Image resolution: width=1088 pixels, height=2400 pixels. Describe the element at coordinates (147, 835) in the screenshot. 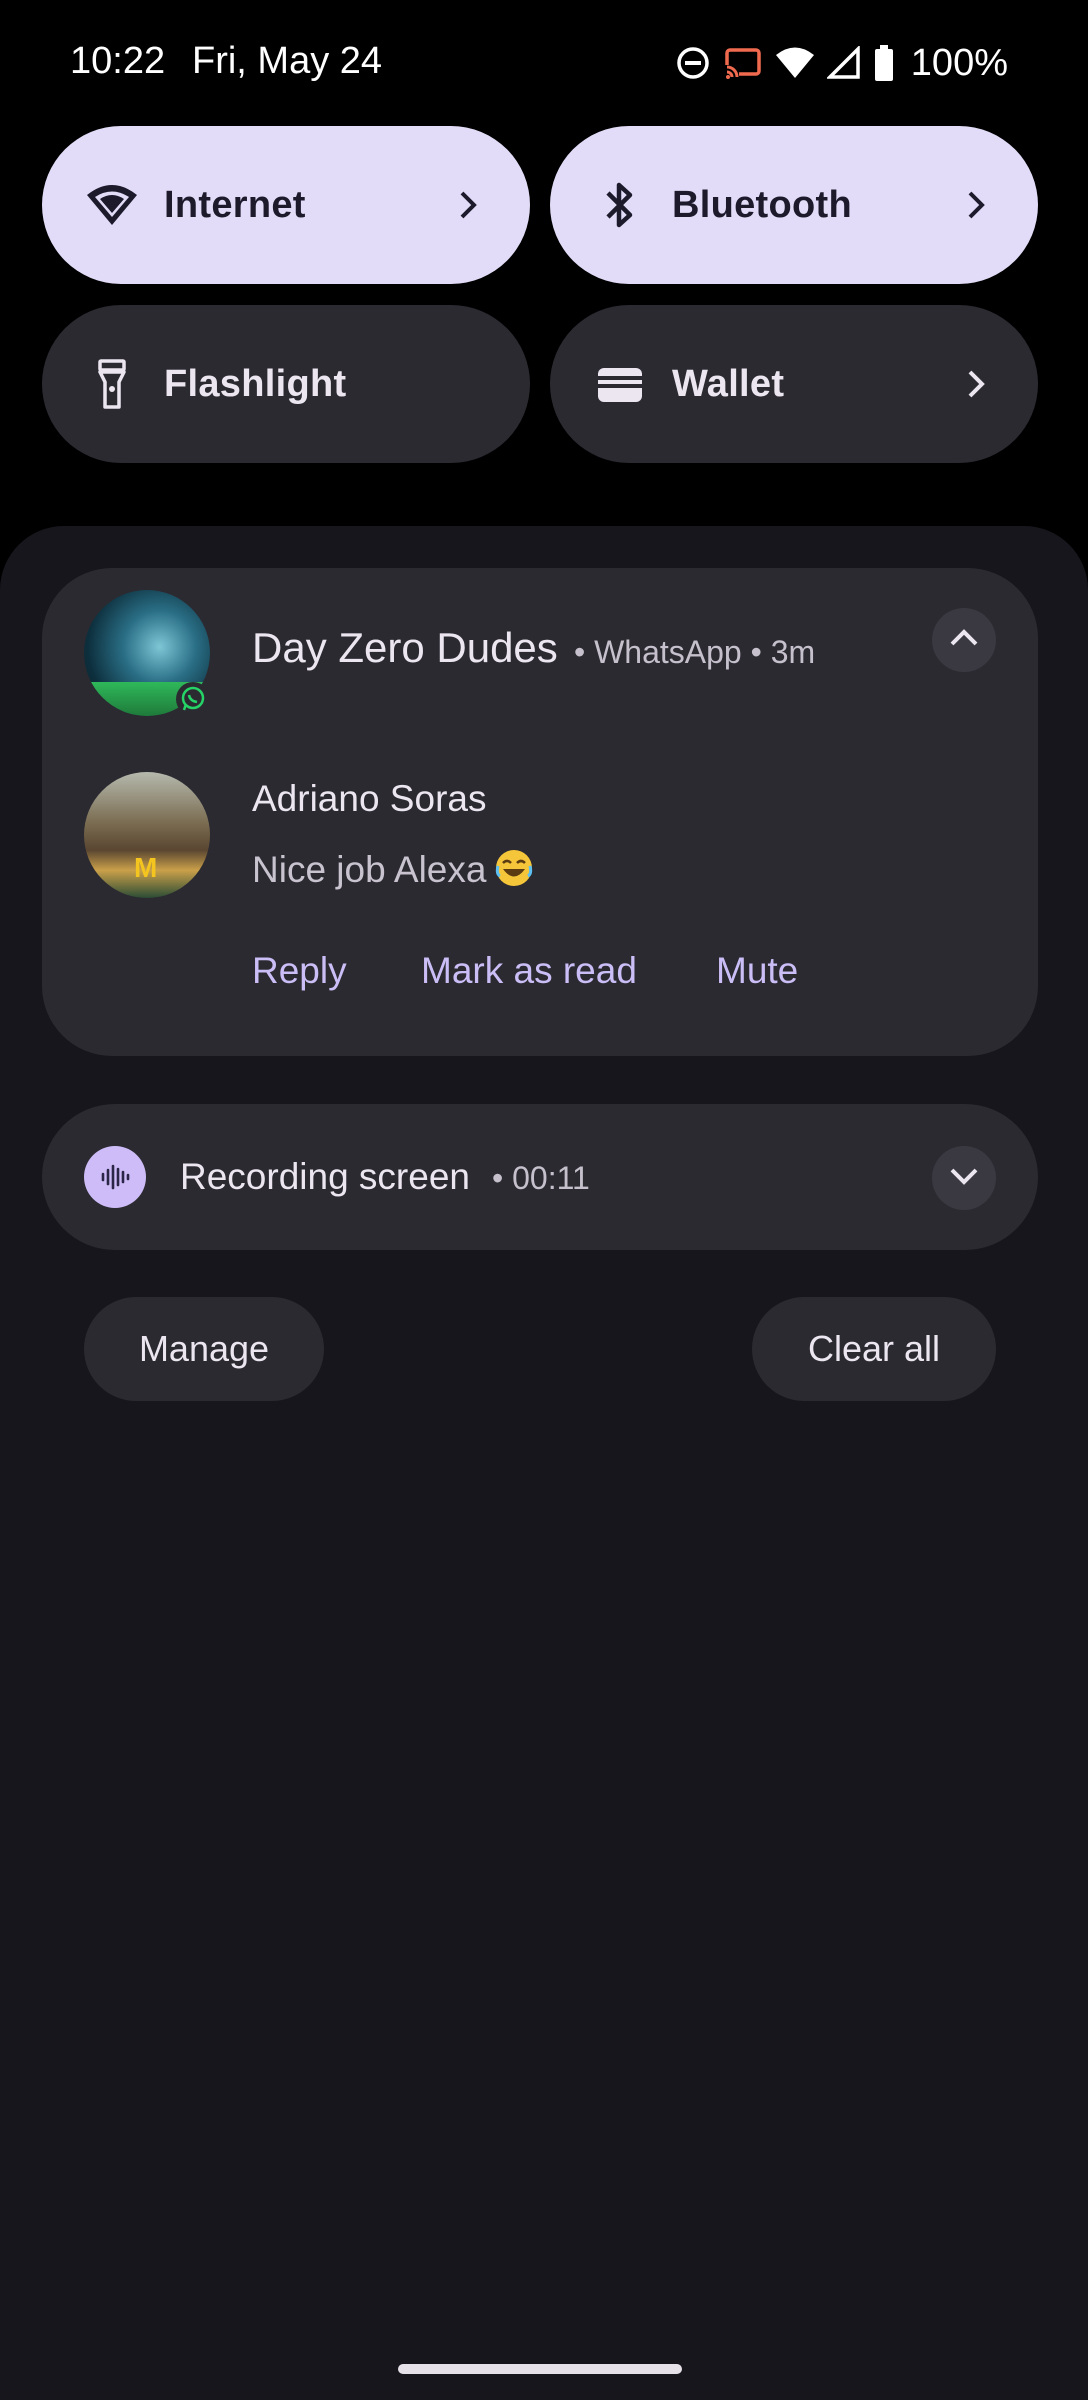

I see `sender-avatar: M` at that location.